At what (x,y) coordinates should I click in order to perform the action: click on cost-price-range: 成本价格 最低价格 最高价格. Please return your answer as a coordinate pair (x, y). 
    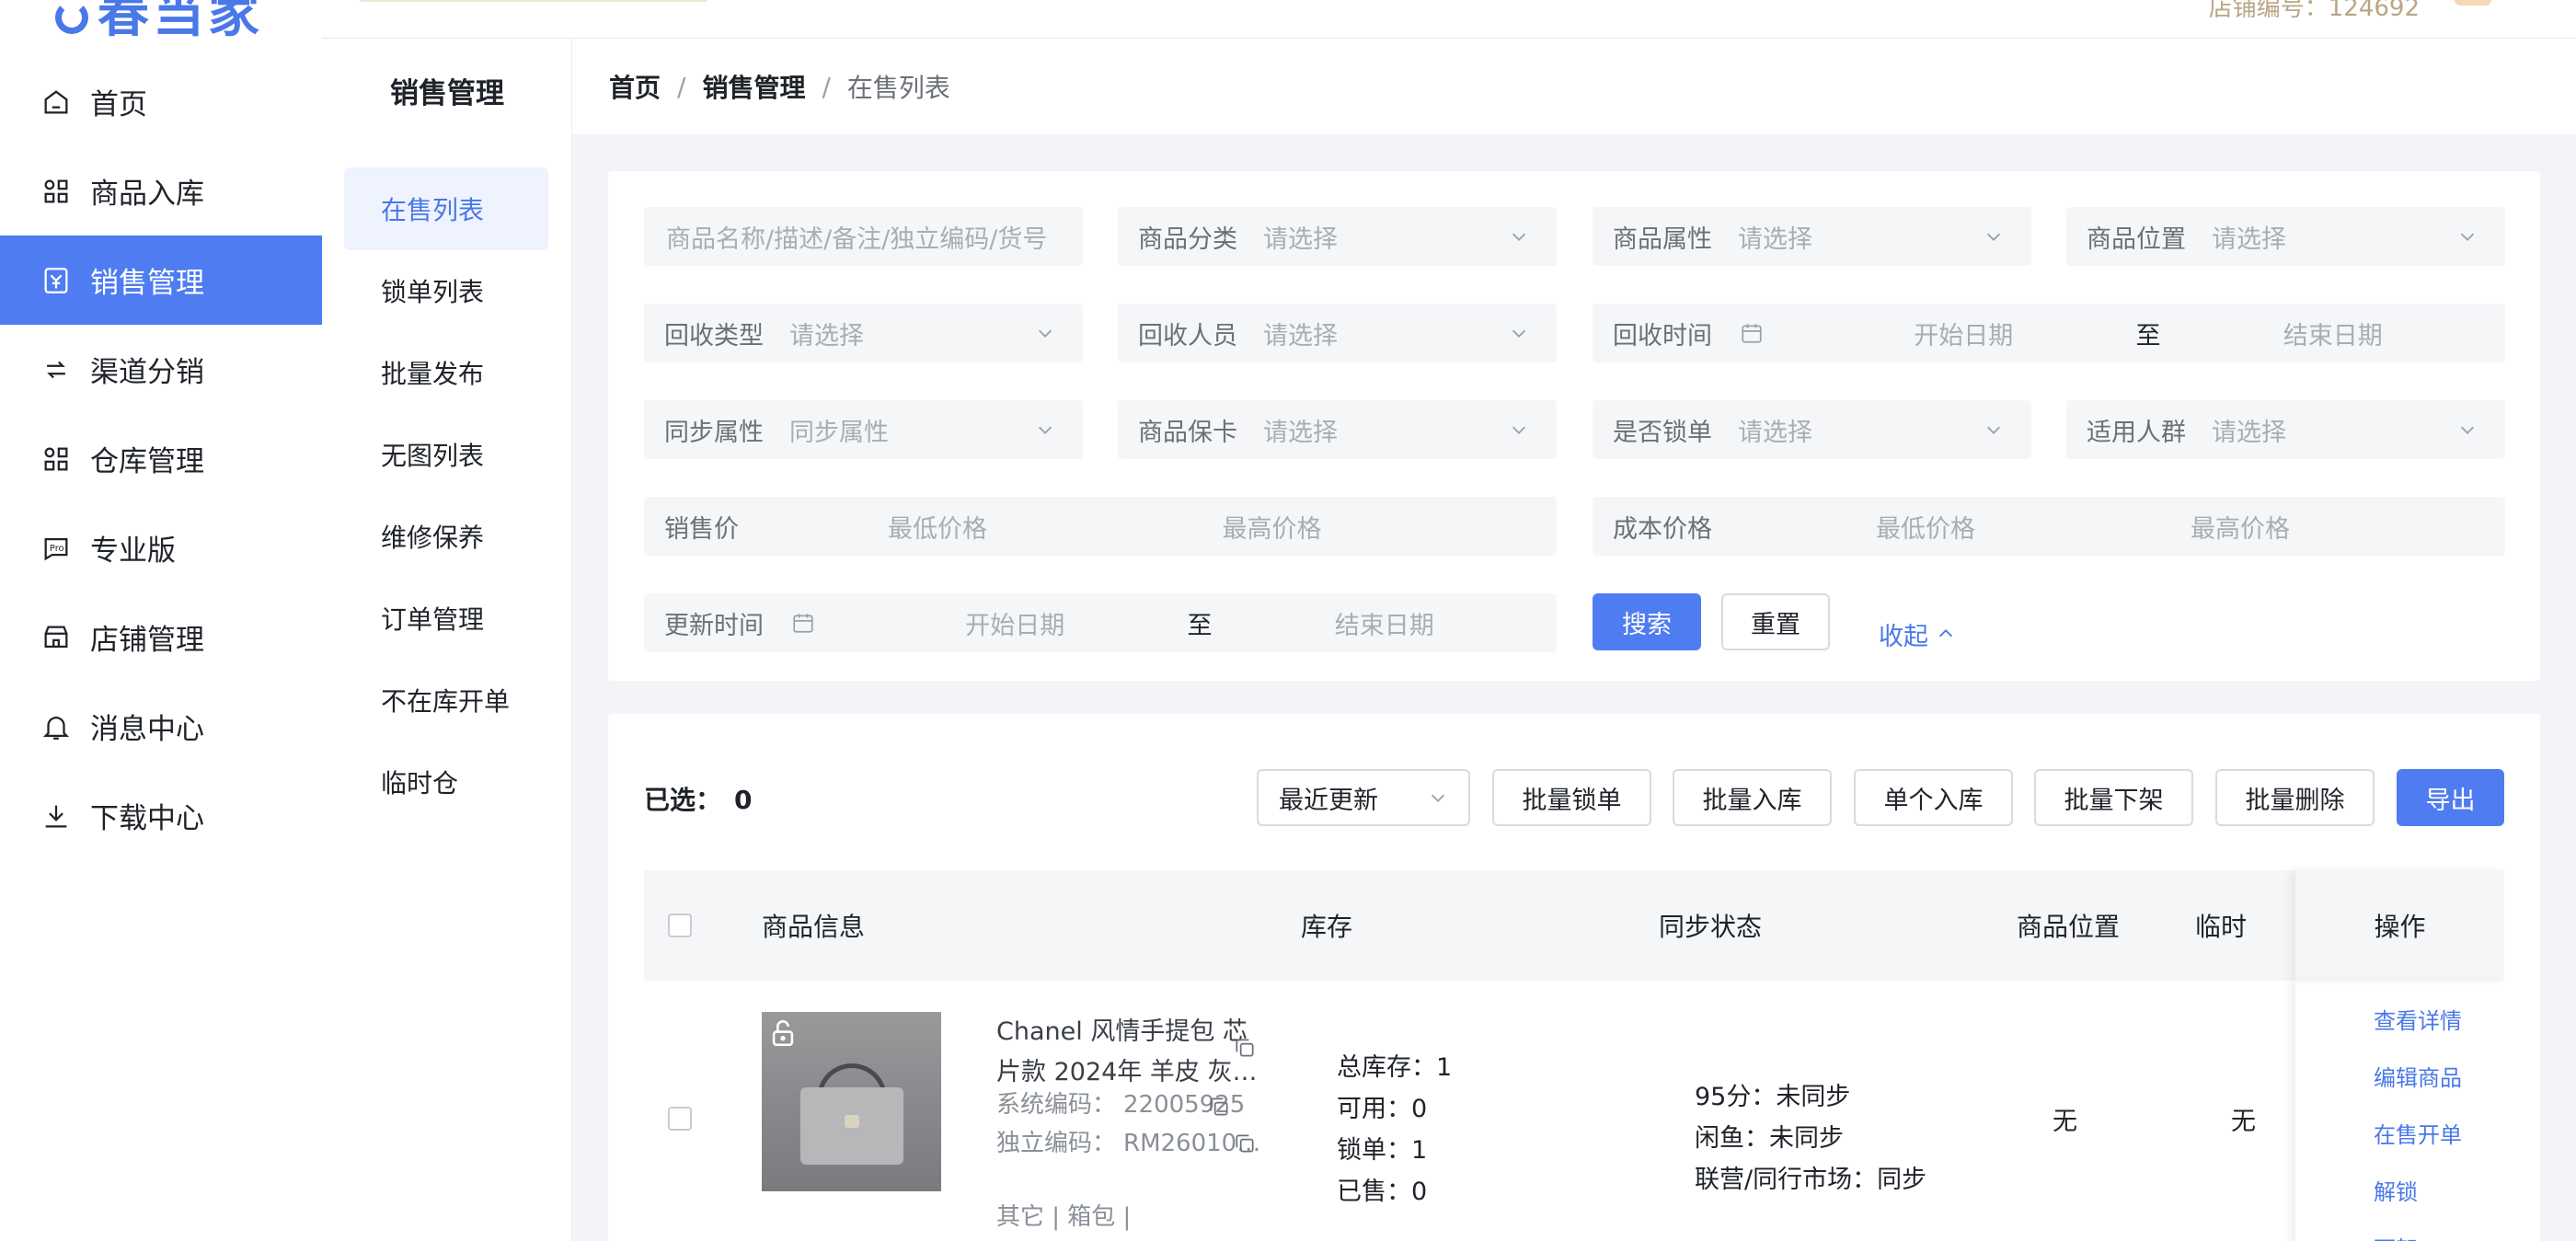
    Looking at the image, I should click on (2049, 526).